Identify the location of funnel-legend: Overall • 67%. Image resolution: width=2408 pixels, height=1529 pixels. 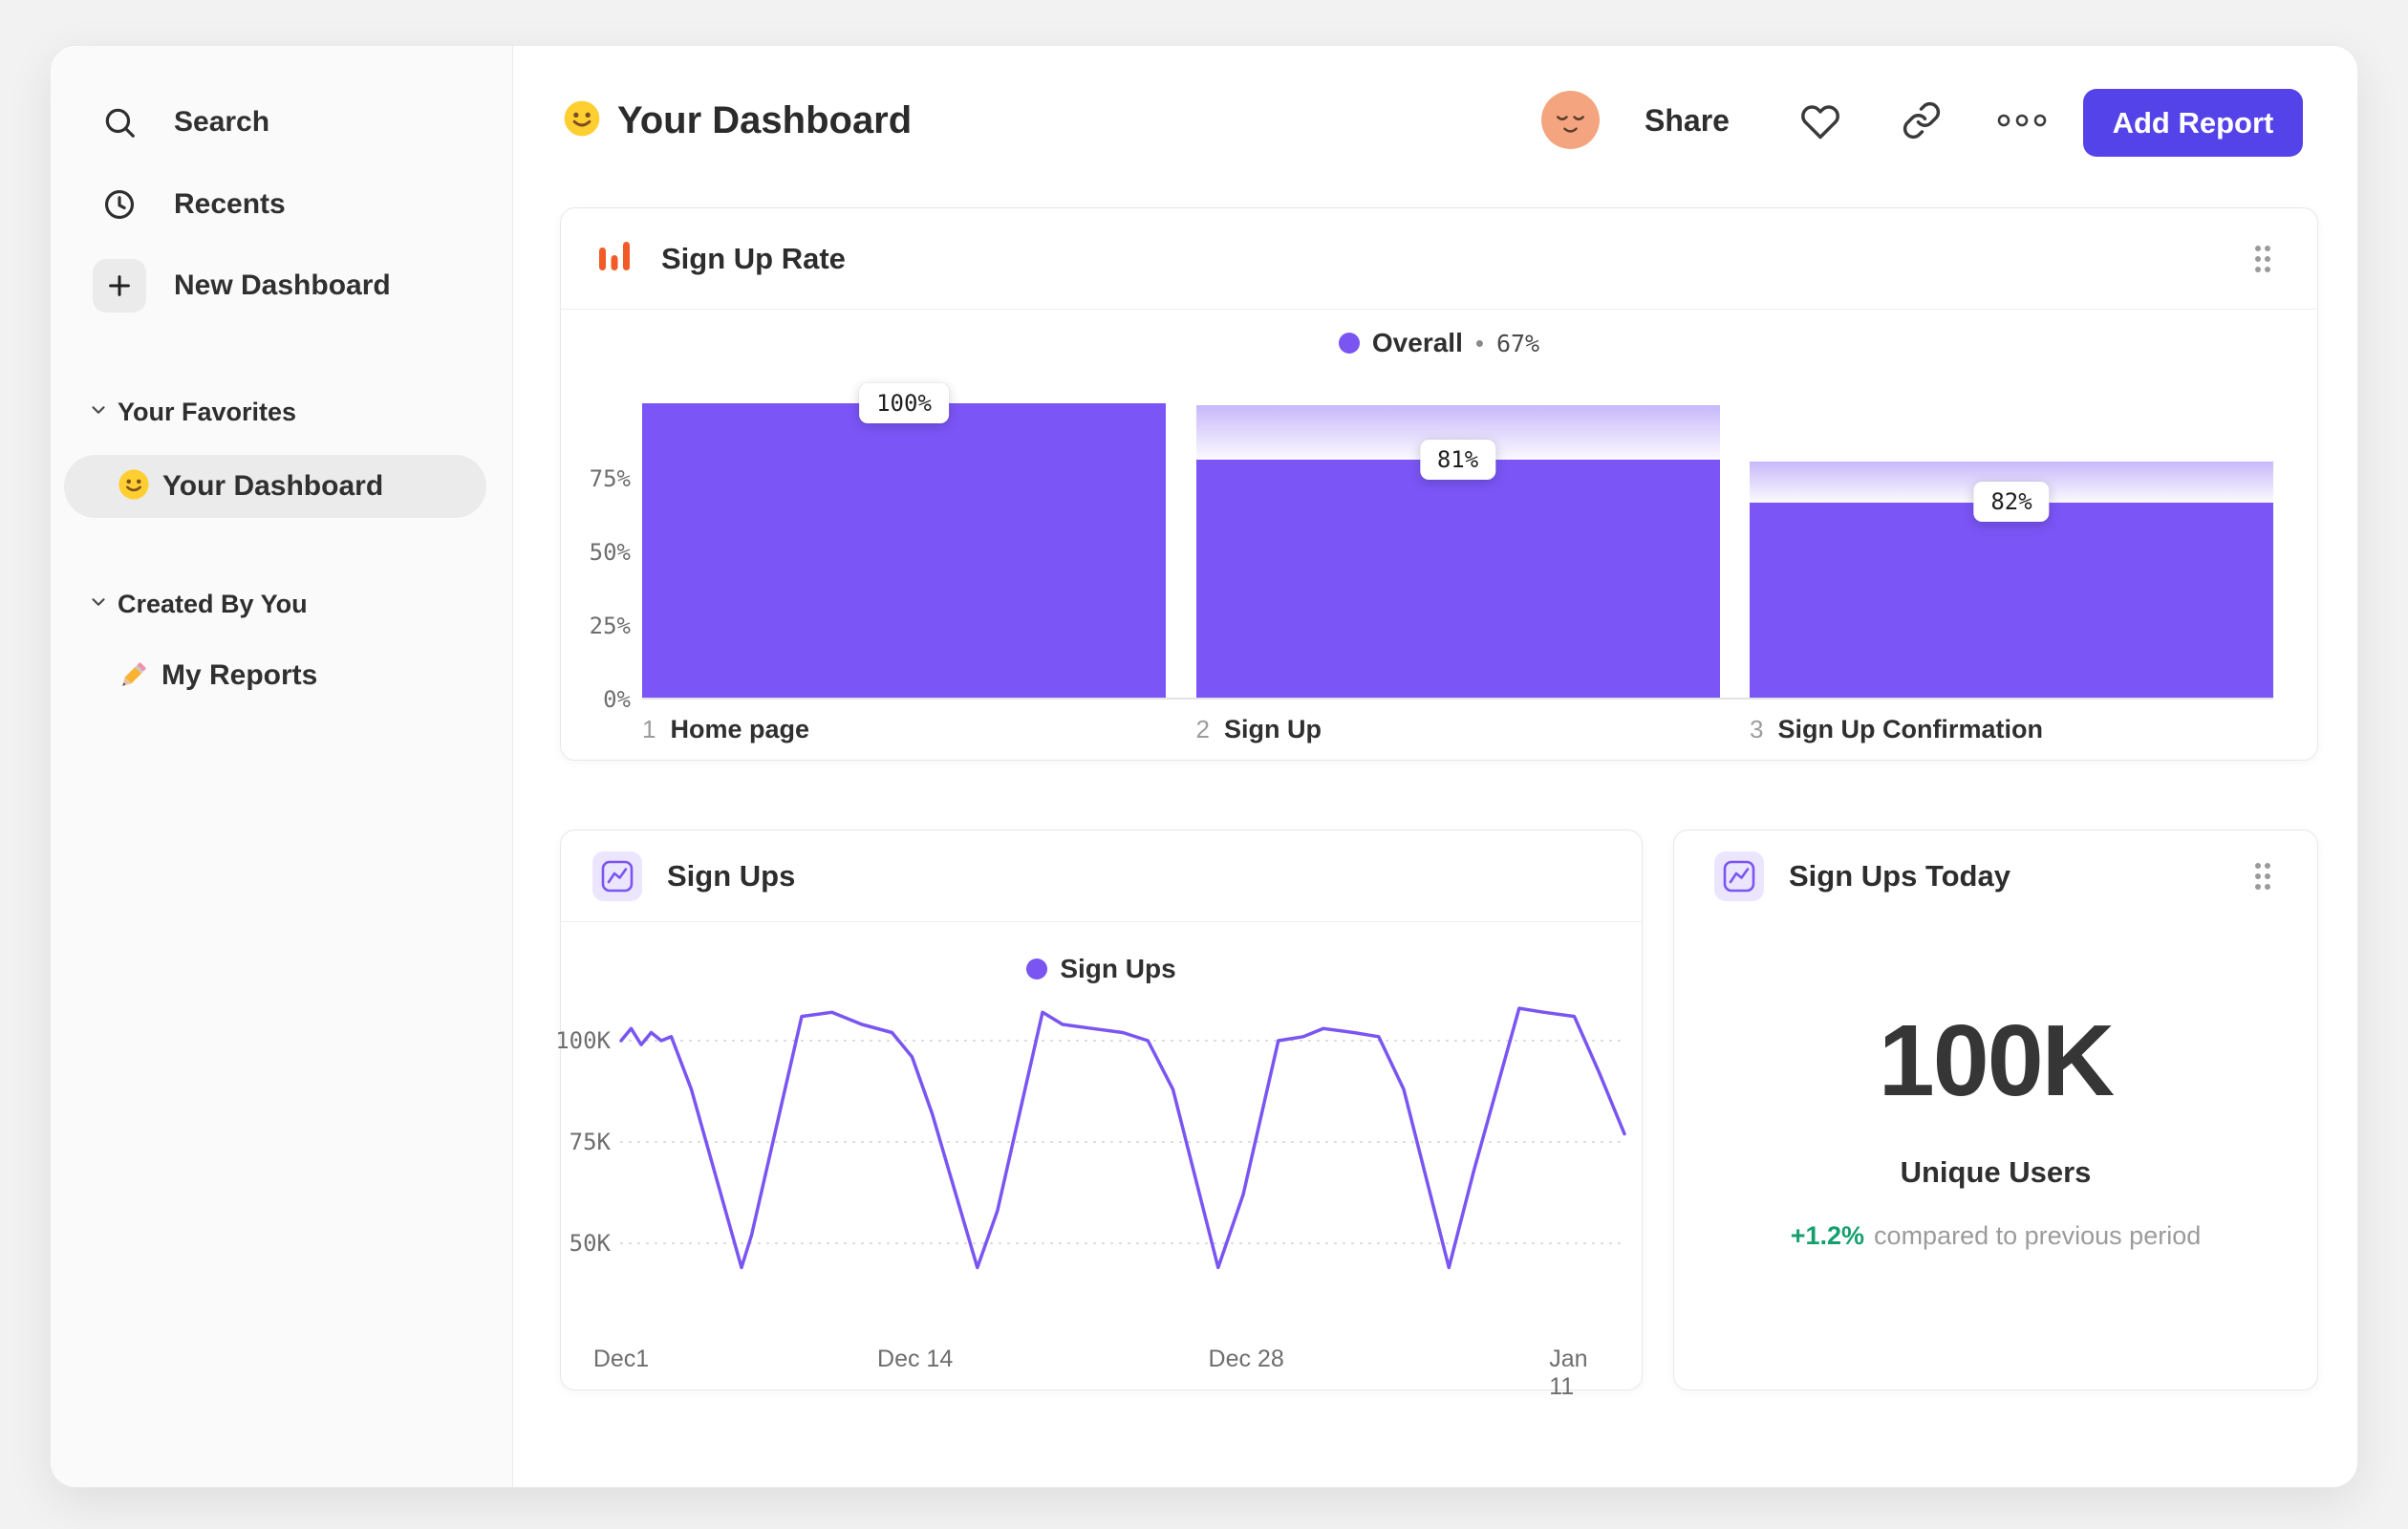
(1439, 343).